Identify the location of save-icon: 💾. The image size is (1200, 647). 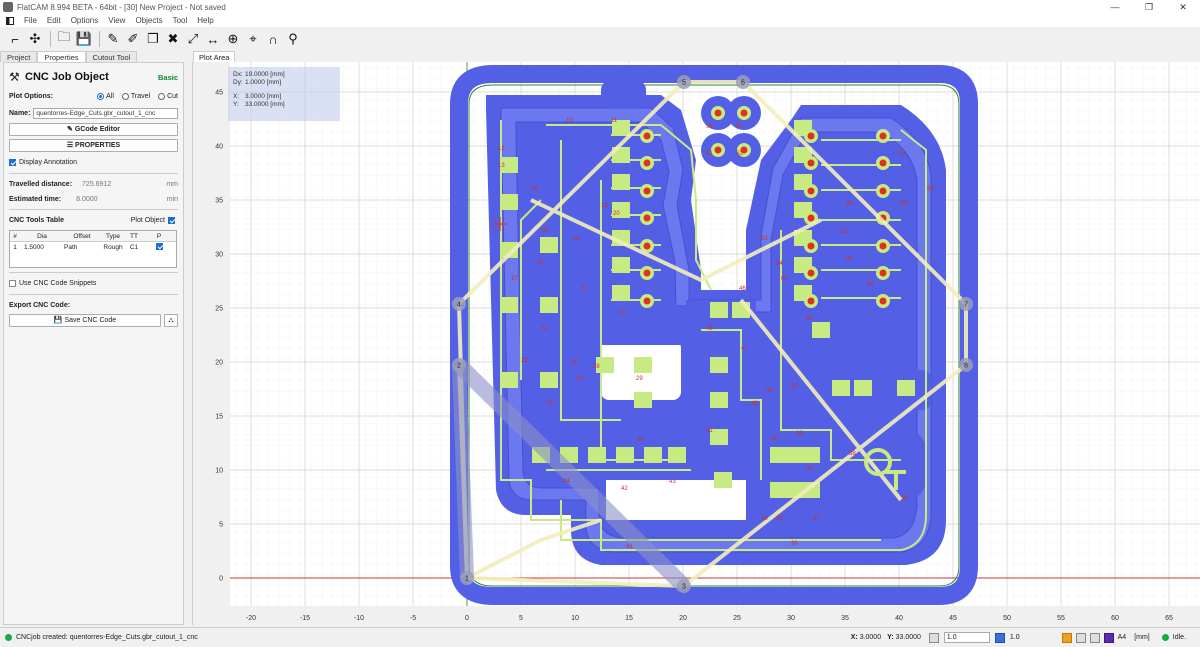
(84, 39).